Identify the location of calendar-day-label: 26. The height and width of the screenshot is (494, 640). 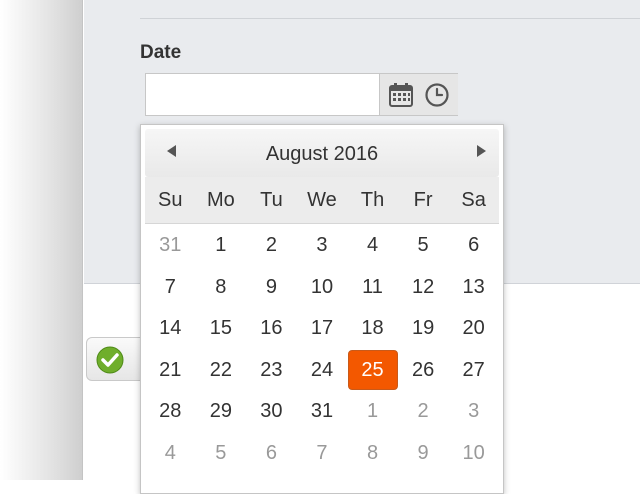
(423, 369).